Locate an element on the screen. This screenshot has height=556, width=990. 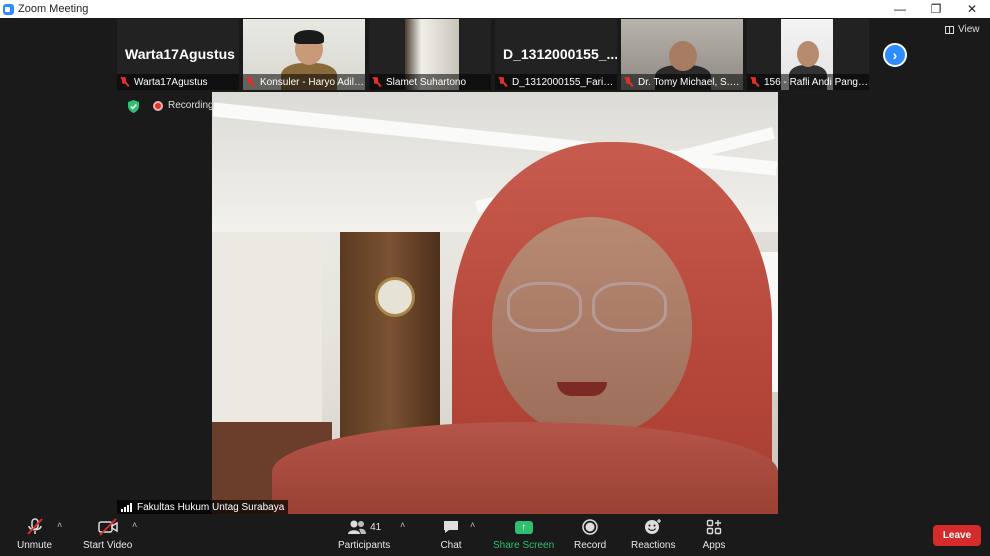
video-off-icon is located at coordinates (108, 527).